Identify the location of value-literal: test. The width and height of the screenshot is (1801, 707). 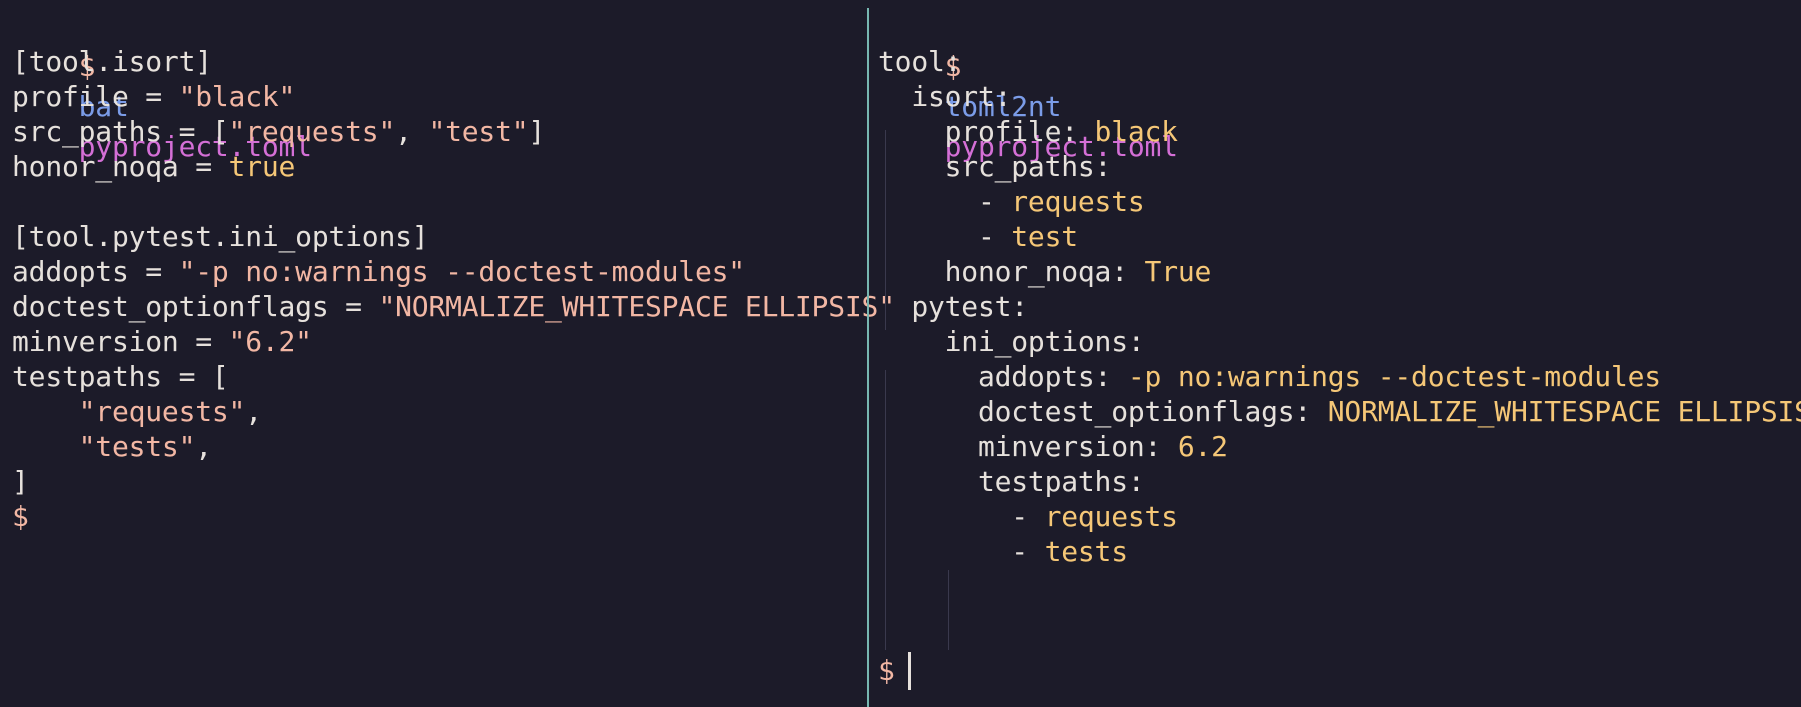
(1044, 236).